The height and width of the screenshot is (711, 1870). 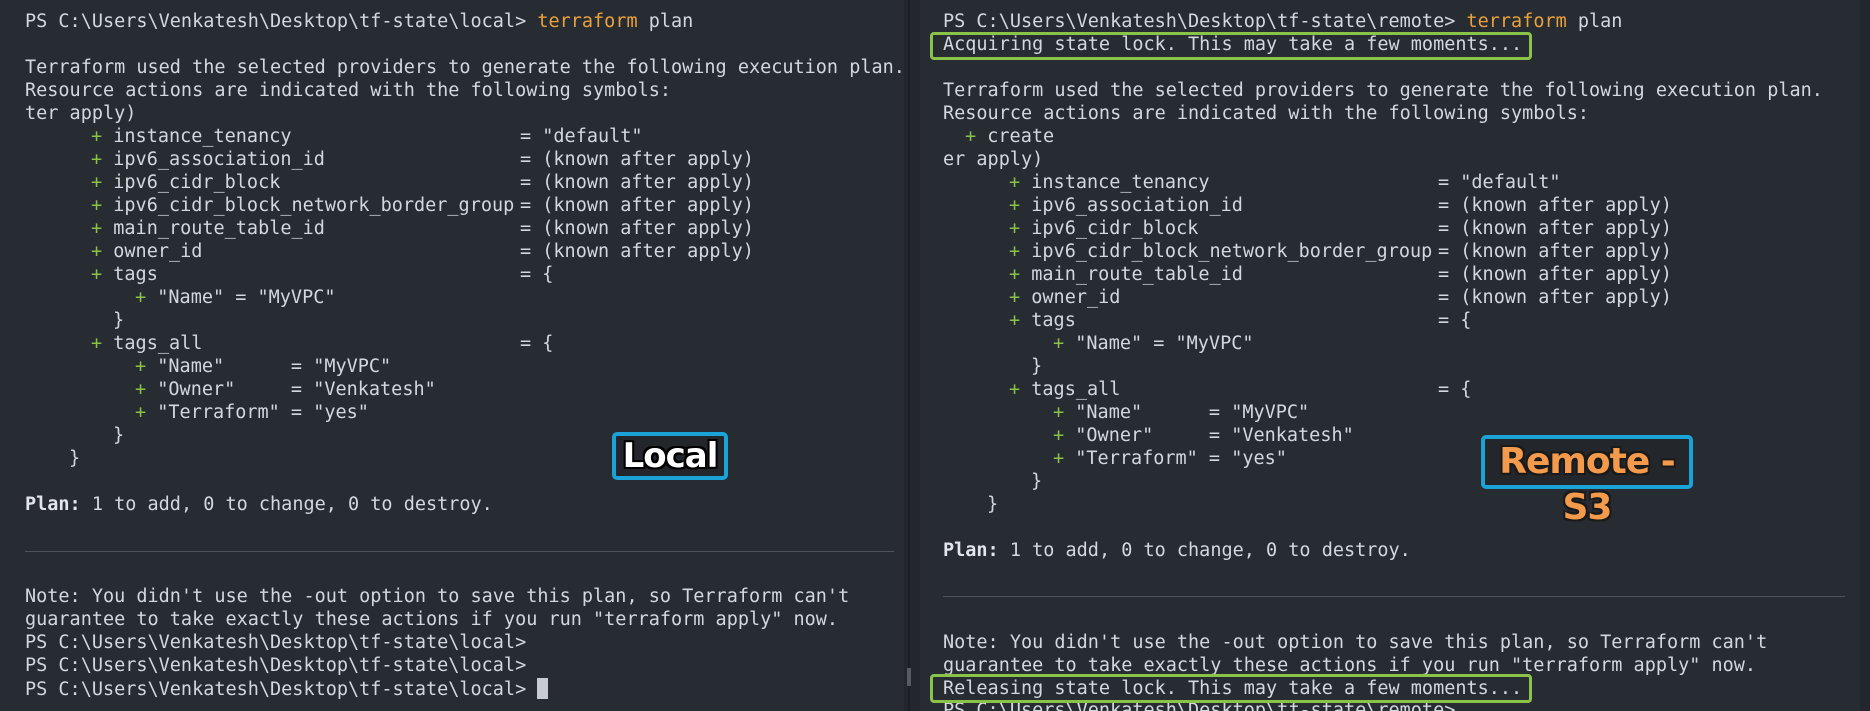 What do you see at coordinates (263, 412) in the screenshot?
I see `tag-entry-text: "Terraform" = "yes"` at bounding box center [263, 412].